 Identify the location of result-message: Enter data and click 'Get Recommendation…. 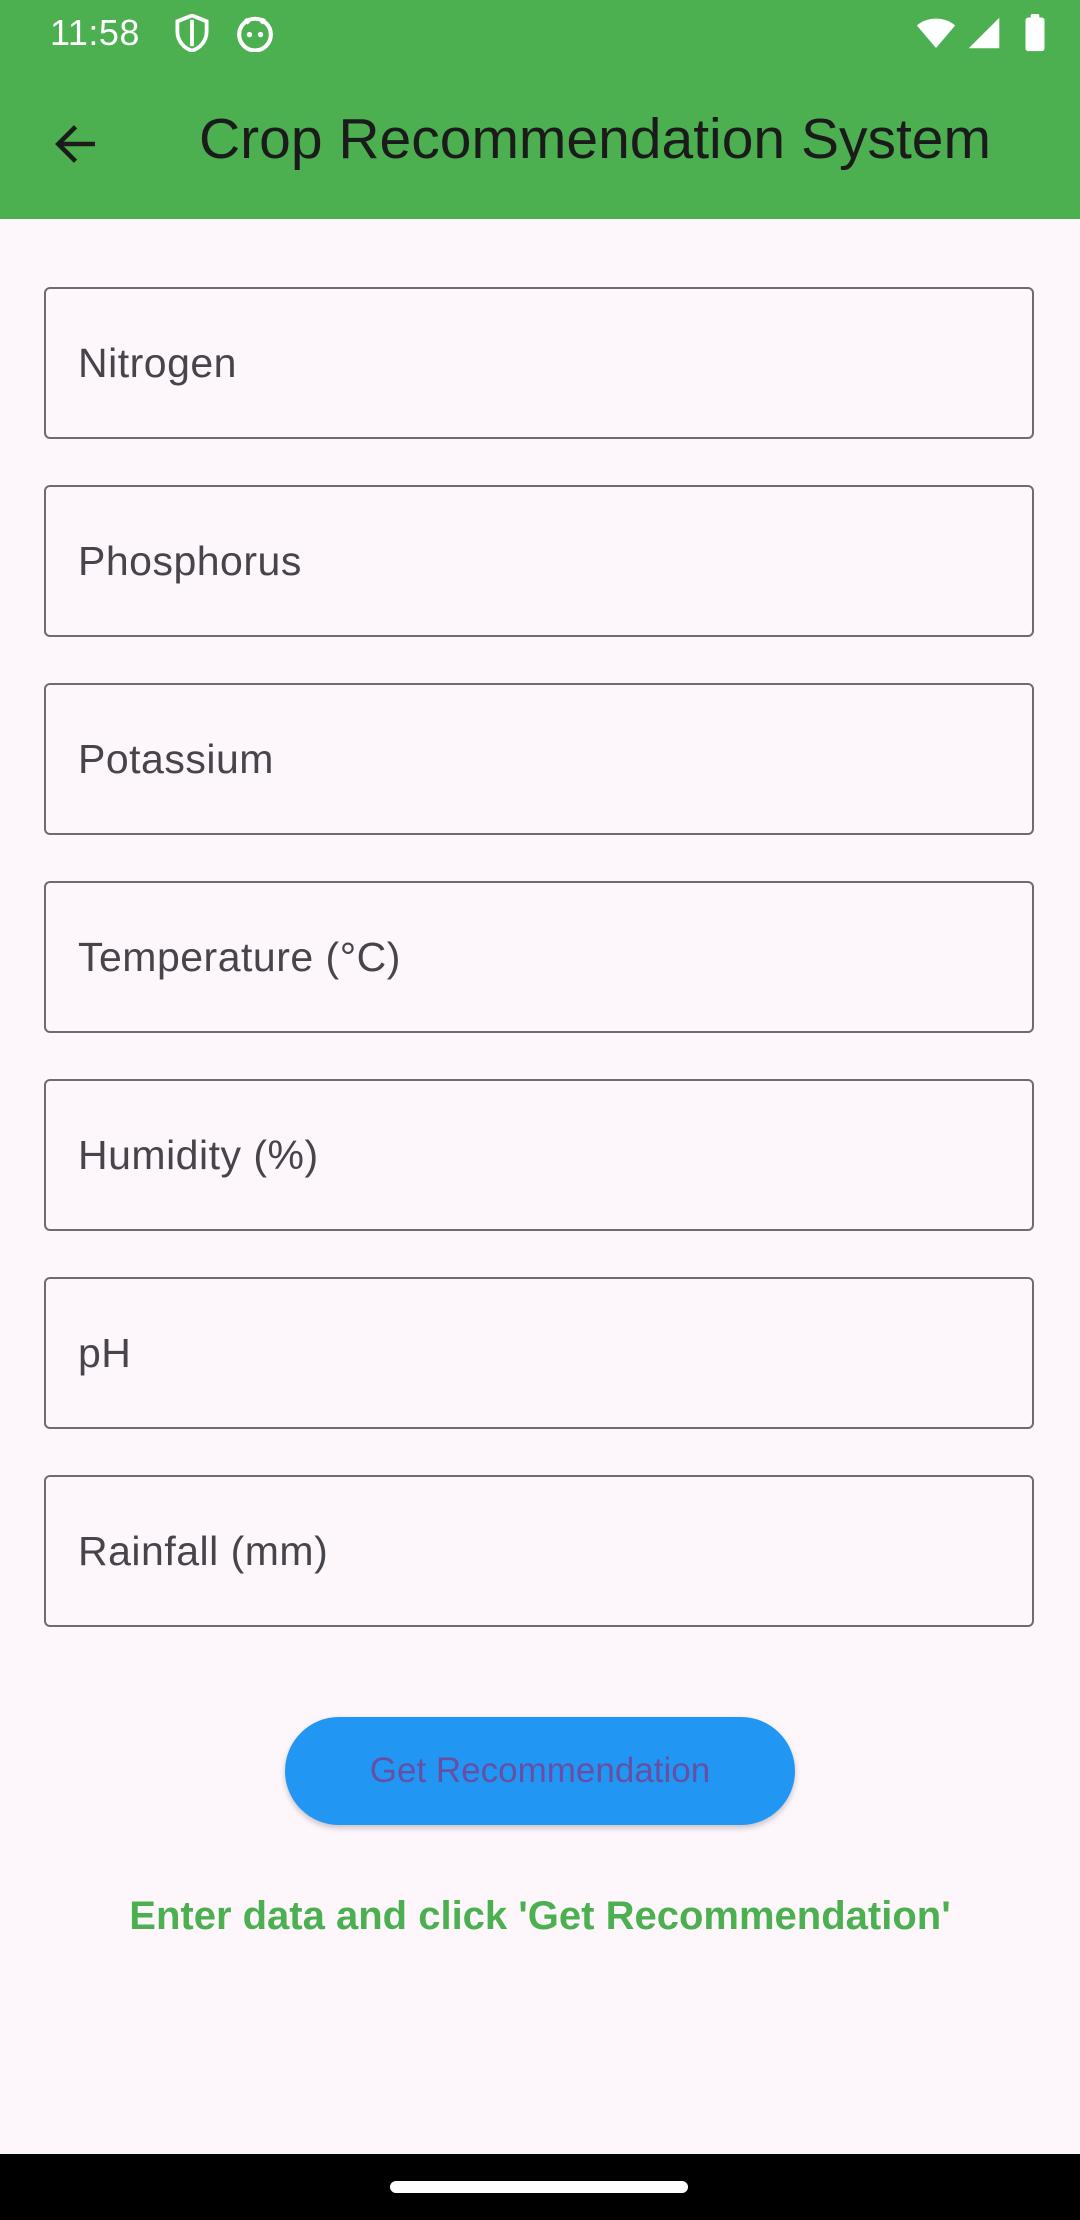
(540, 1916).